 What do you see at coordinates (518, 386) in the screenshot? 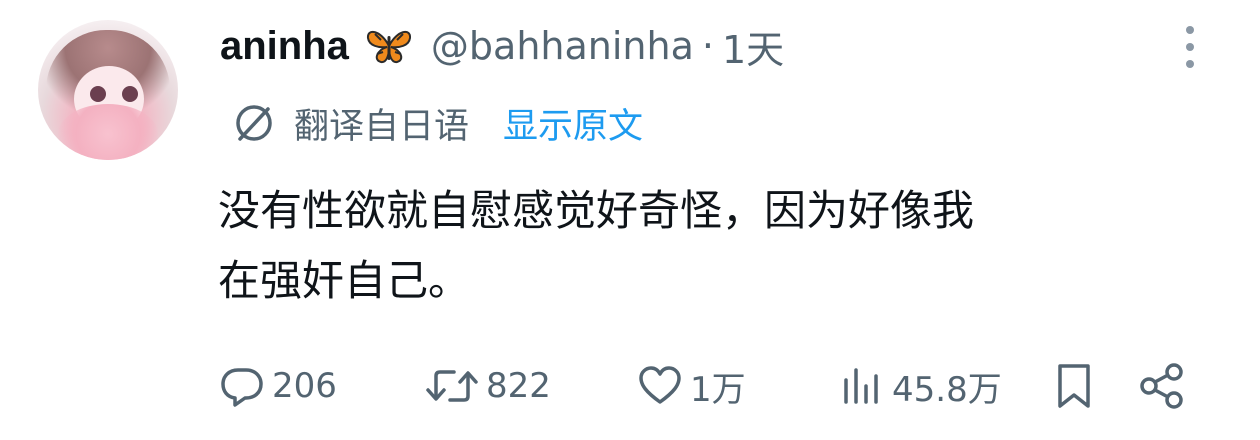
I see `retweet-count: 822` at bounding box center [518, 386].